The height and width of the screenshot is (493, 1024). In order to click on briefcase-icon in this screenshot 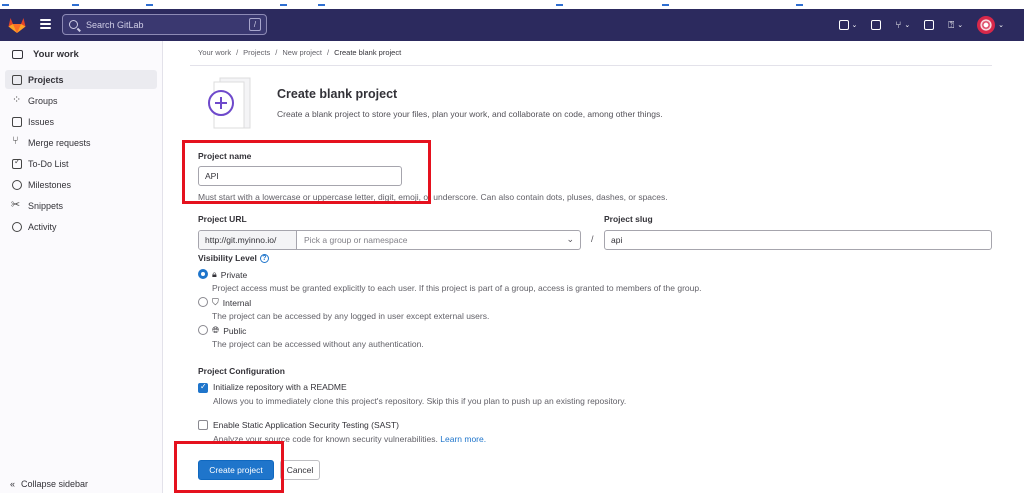, I will do `click(17, 54)`.